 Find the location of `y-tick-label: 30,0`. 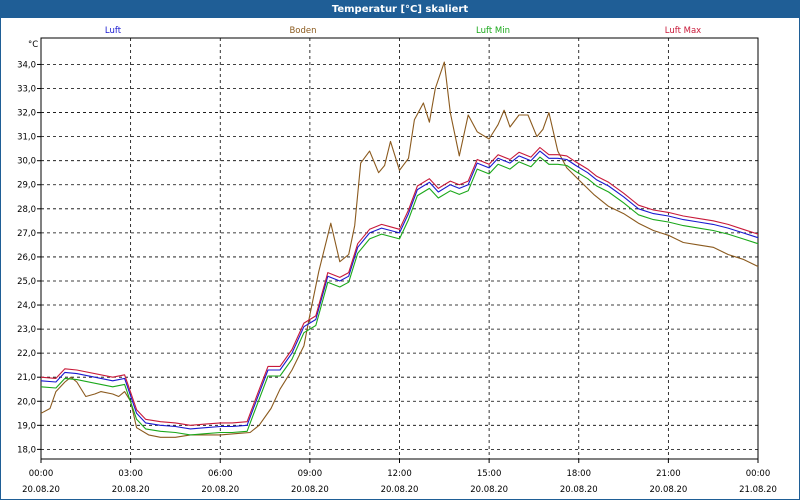

y-tick-label: 30,0 is located at coordinates (26, 162).